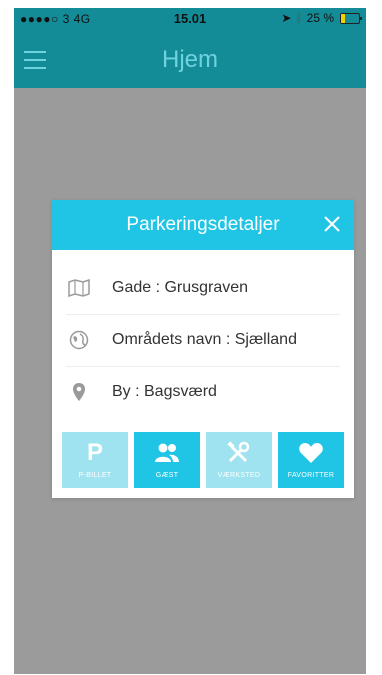 The width and height of the screenshot is (382, 675). What do you see at coordinates (167, 453) in the screenshot?
I see `users-icon` at bounding box center [167, 453].